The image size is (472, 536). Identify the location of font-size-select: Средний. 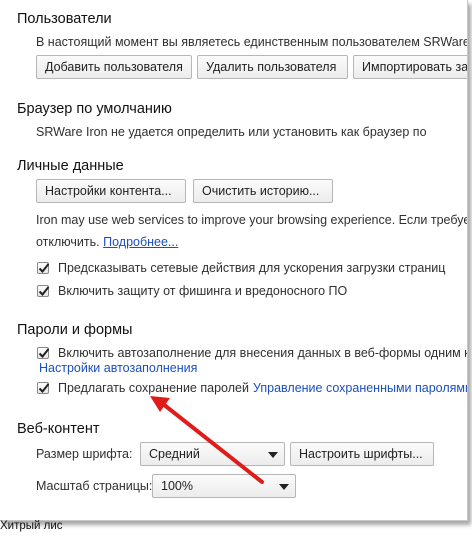
(212, 454).